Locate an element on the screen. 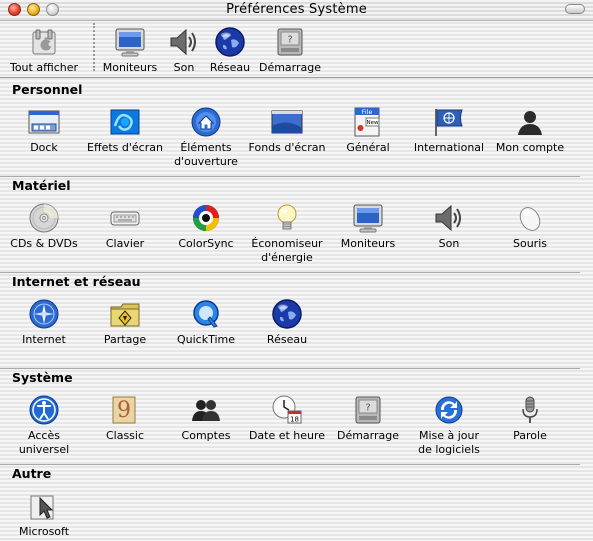 The width and height of the screenshot is (593, 541). pref-label: Date et heure is located at coordinates (287, 435).